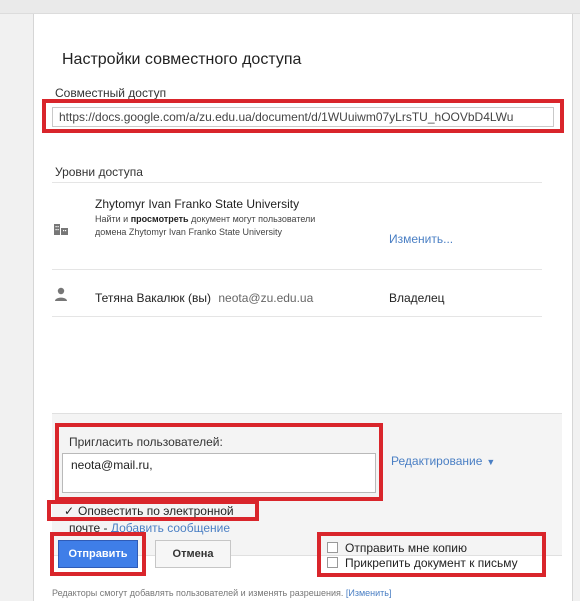 Image resolution: width=580 pixels, height=601 pixels. I want to click on invite-label: Пригласить пользователей:, so click(146, 442).